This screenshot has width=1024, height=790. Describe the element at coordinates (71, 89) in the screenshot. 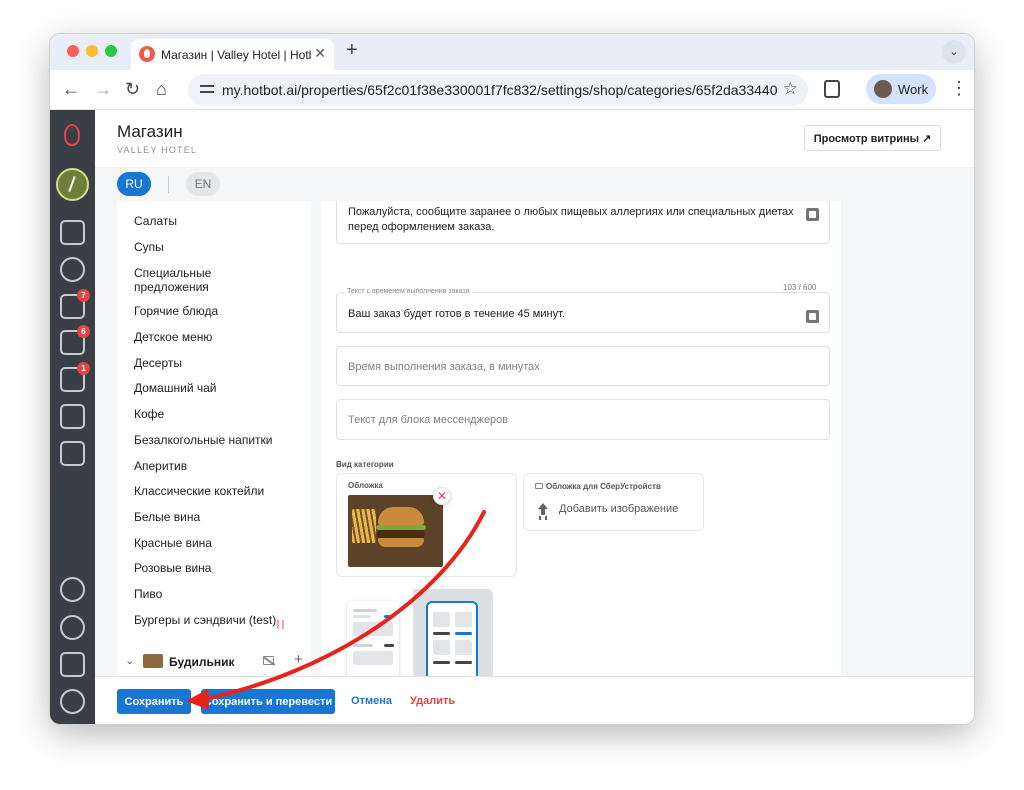

I see `back-arrow-icon: ←` at that location.